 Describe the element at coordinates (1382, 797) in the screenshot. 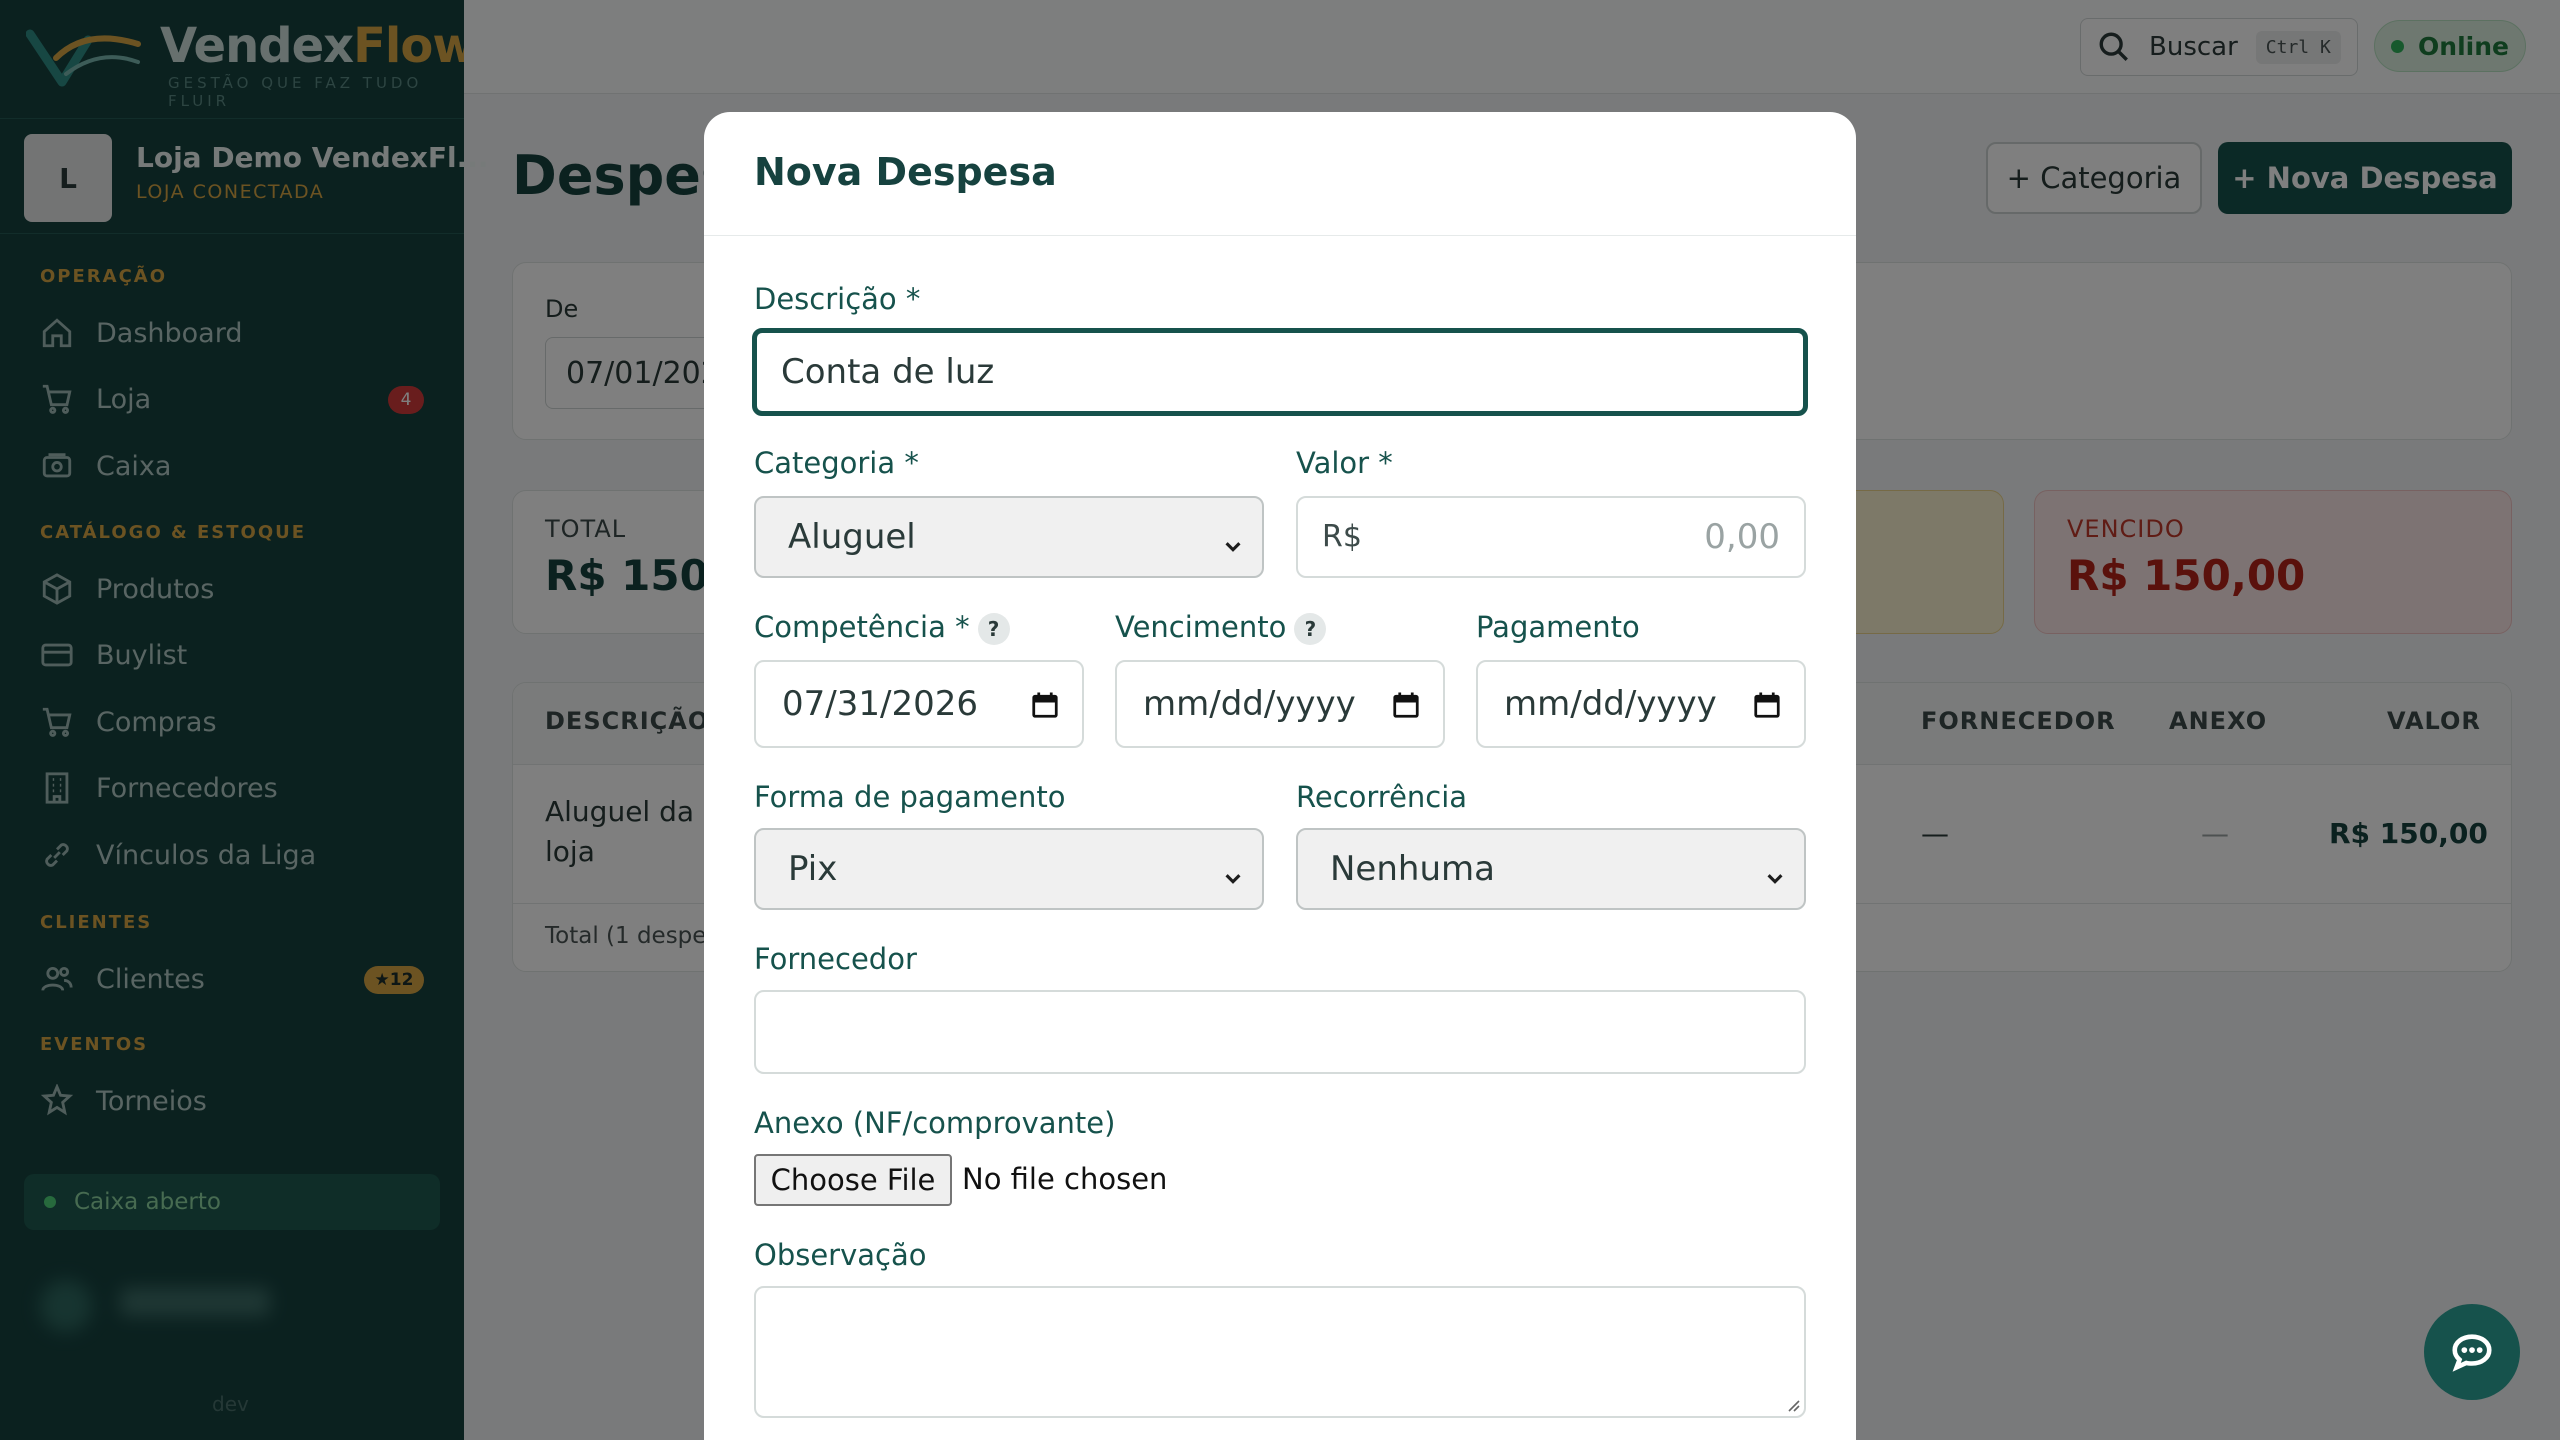

I see `recurrence-label: Recorrência` at that location.